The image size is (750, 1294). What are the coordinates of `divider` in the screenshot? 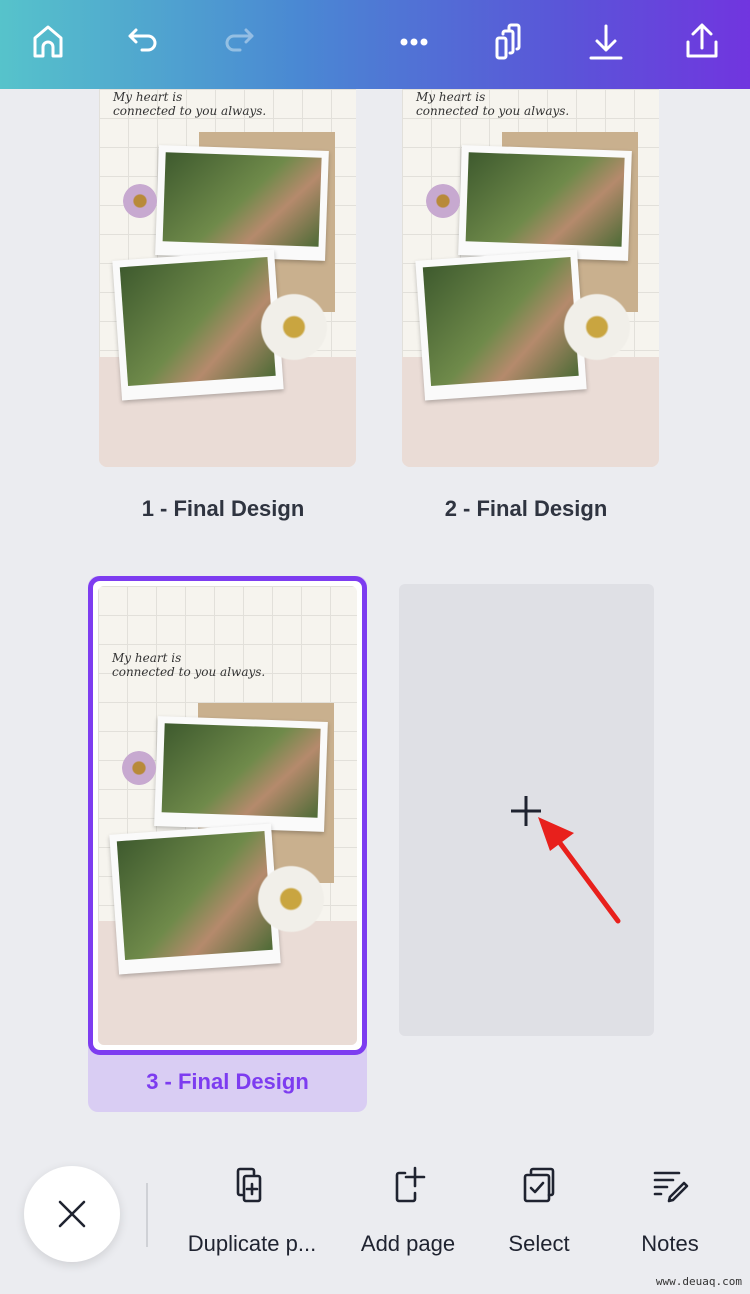 It's located at (147, 1215).